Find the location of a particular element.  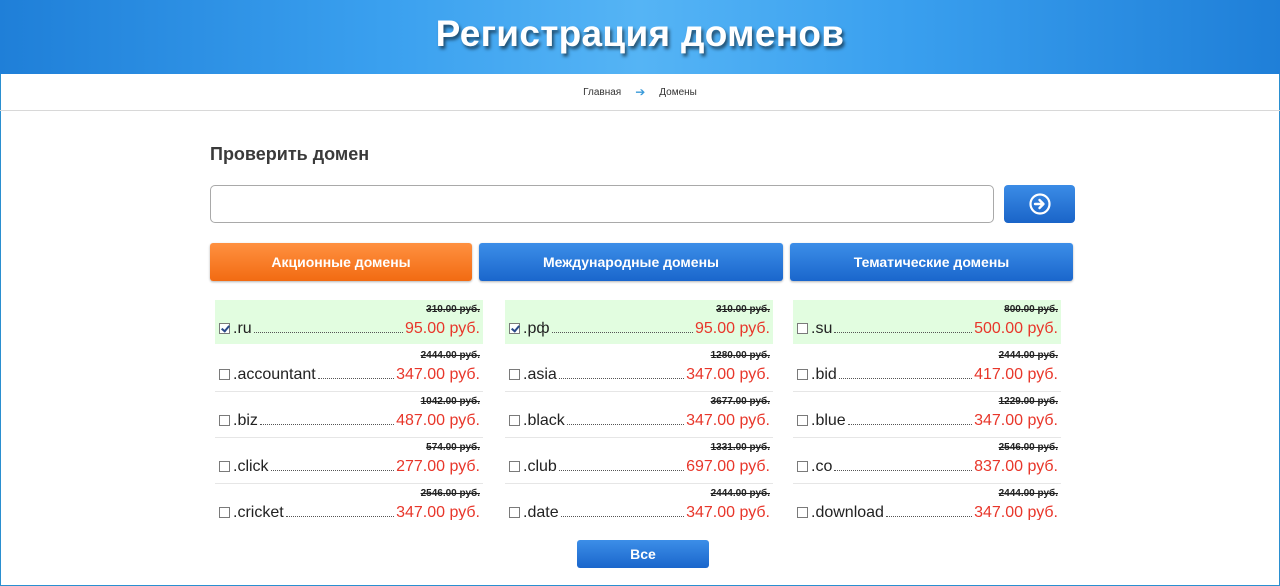

old-price: 1280.00 руб. is located at coordinates (740, 355).